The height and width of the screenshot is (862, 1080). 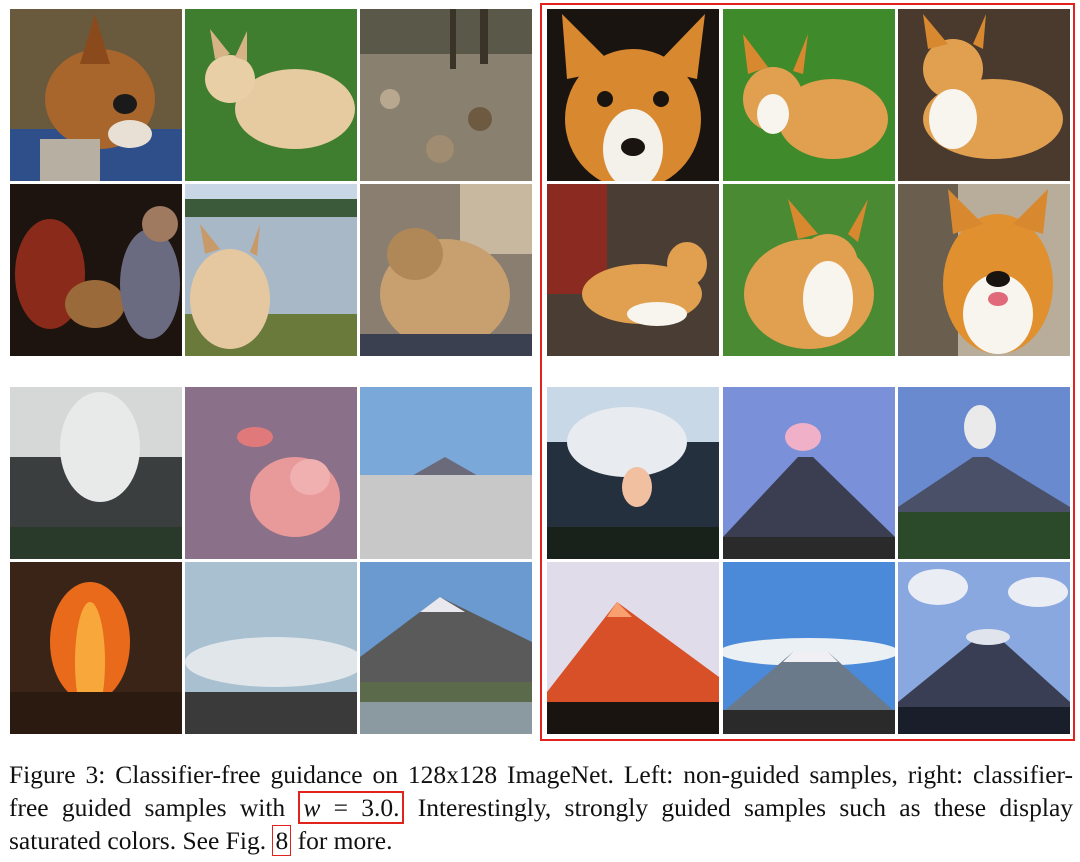 What do you see at coordinates (446, 648) in the screenshot?
I see `sample-volcano-mountain-lake` at bounding box center [446, 648].